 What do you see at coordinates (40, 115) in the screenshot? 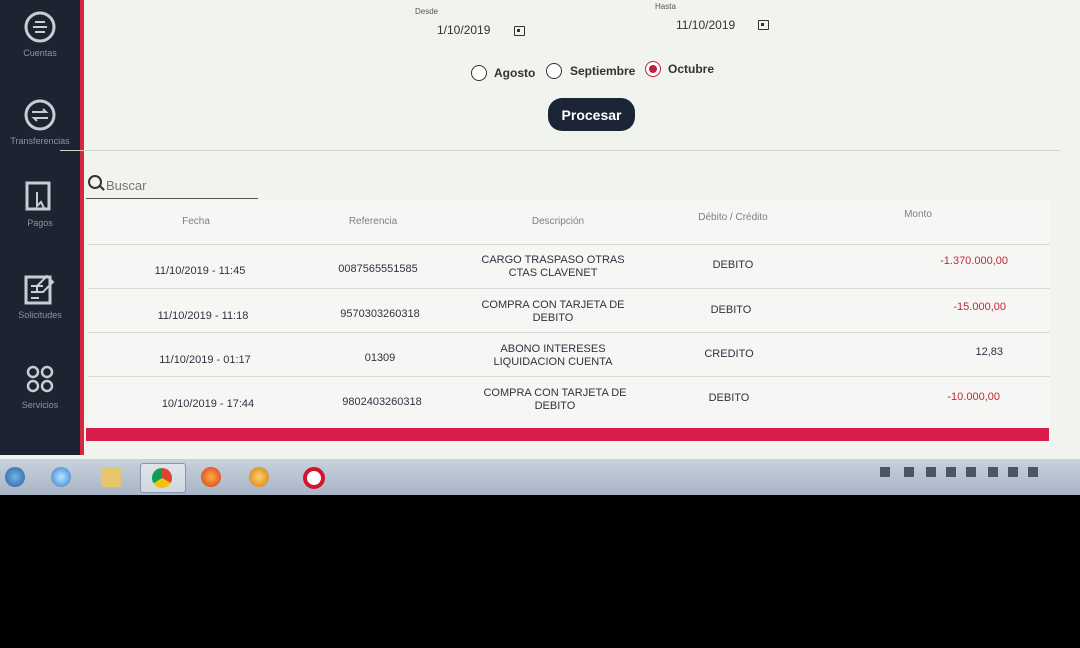
I see `transfer-icon` at bounding box center [40, 115].